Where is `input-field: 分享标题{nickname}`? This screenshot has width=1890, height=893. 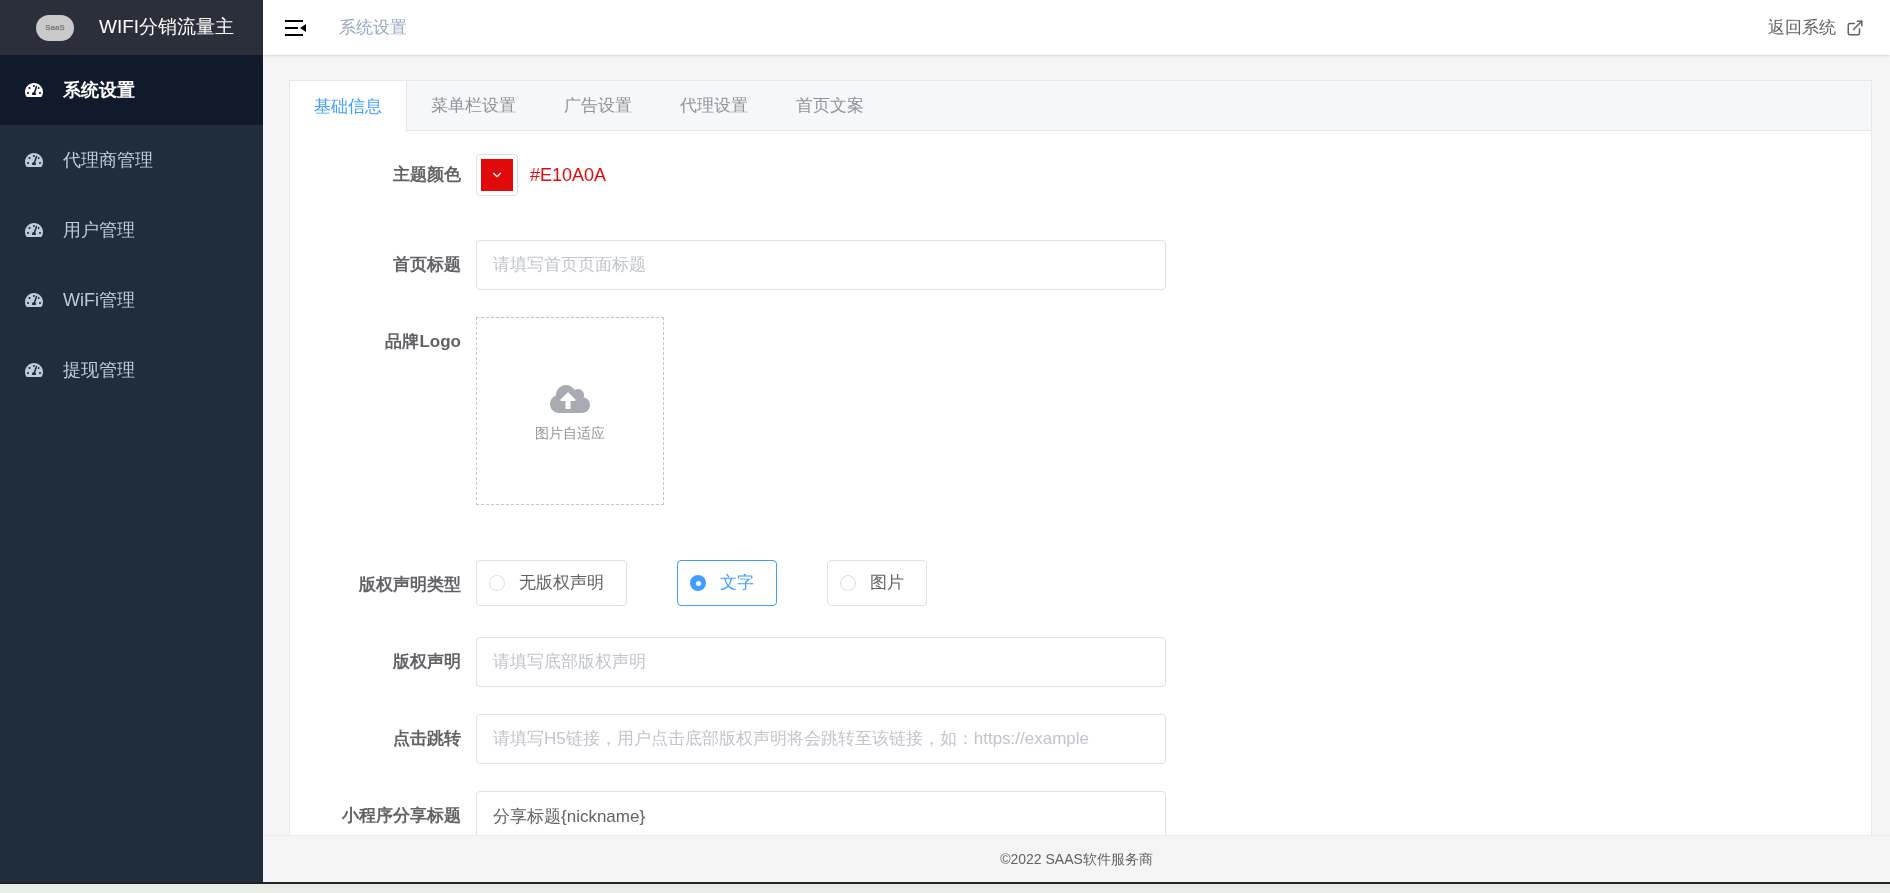 input-field: 分享标题{nickname} is located at coordinates (821, 813).